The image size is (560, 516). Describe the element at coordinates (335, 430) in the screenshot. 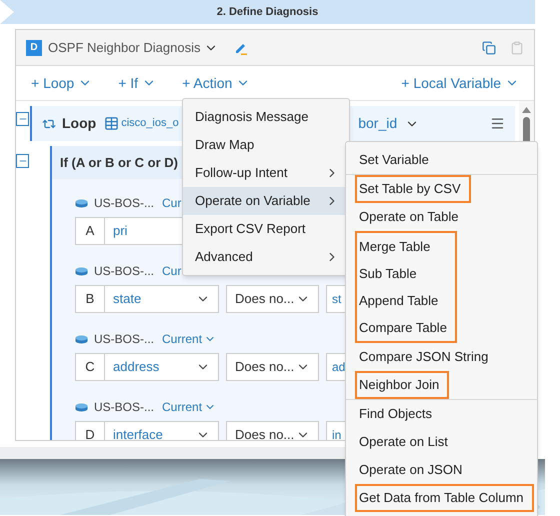

I see `value-field: in` at that location.